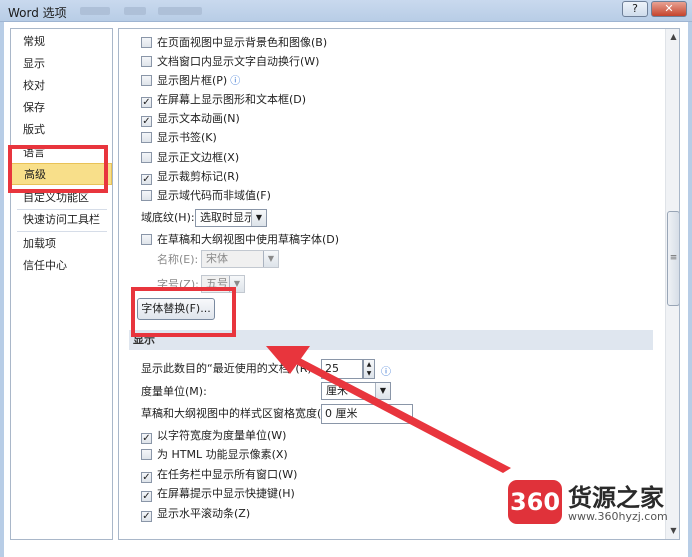 This screenshot has width=692, height=557. What do you see at coordinates (61, 220) in the screenshot?
I see `nav-item-quick-access-toolbar: 快速访问工具栏` at bounding box center [61, 220].